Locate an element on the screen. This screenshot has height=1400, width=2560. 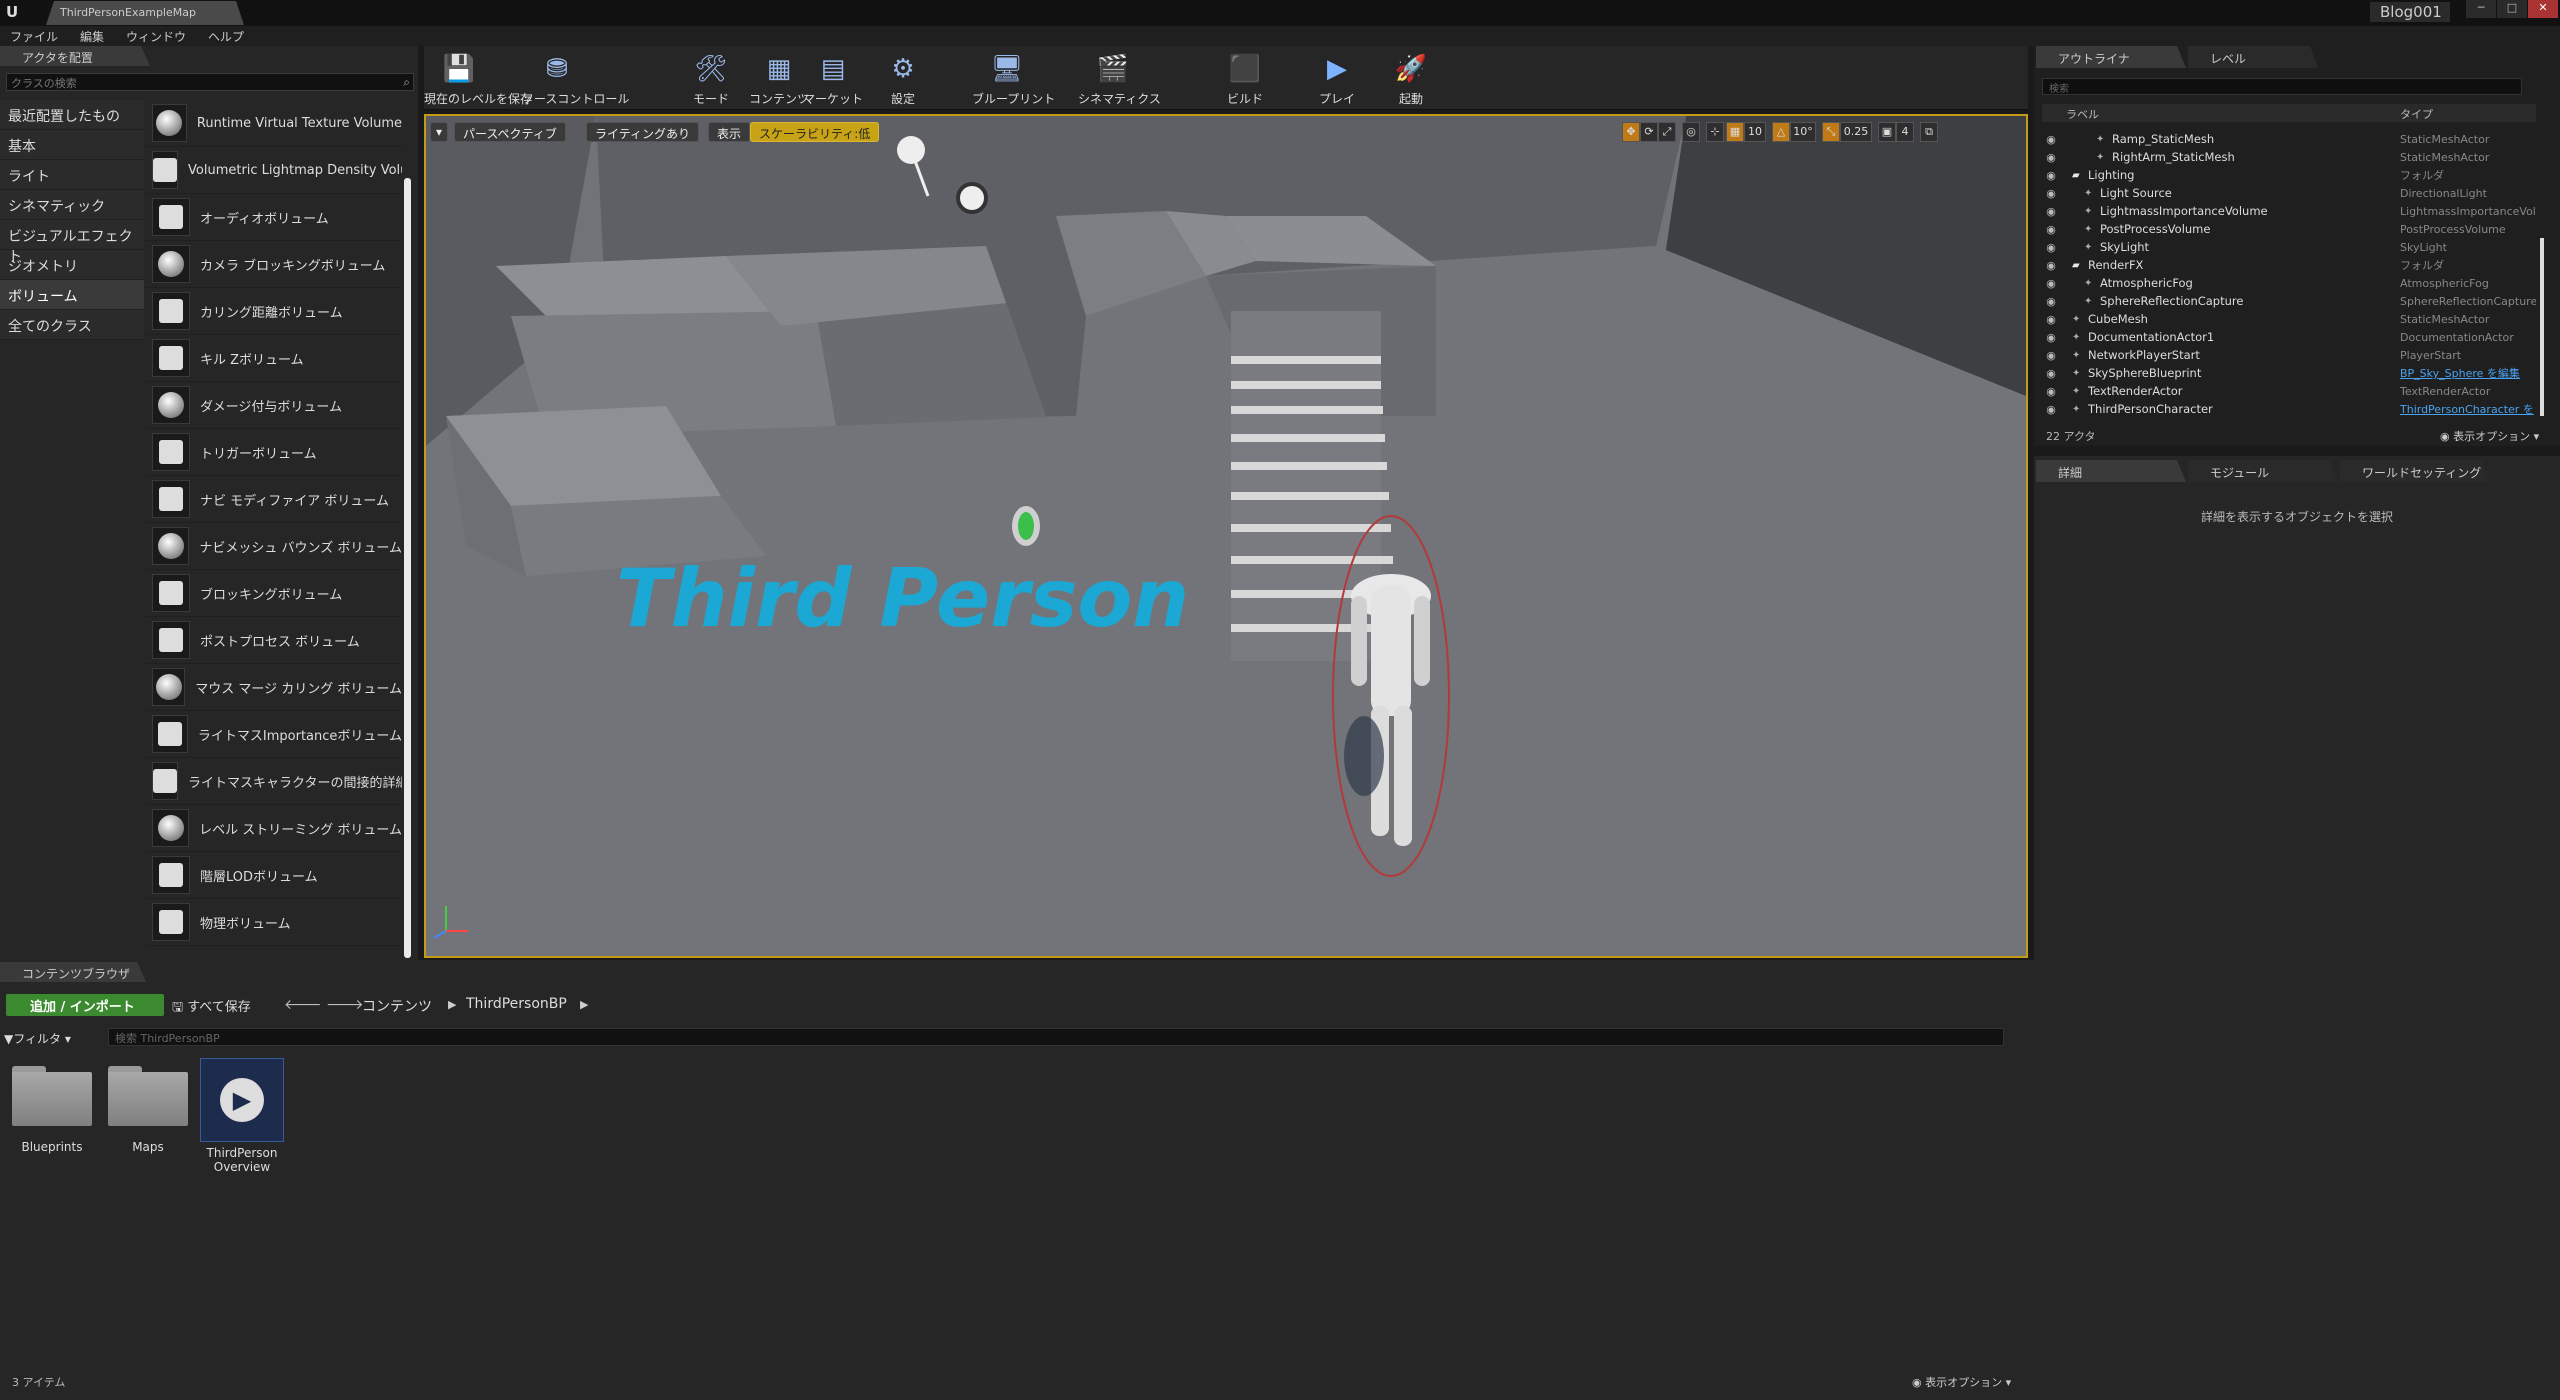
outliner-scrollbar is located at coordinates (2542, 327).